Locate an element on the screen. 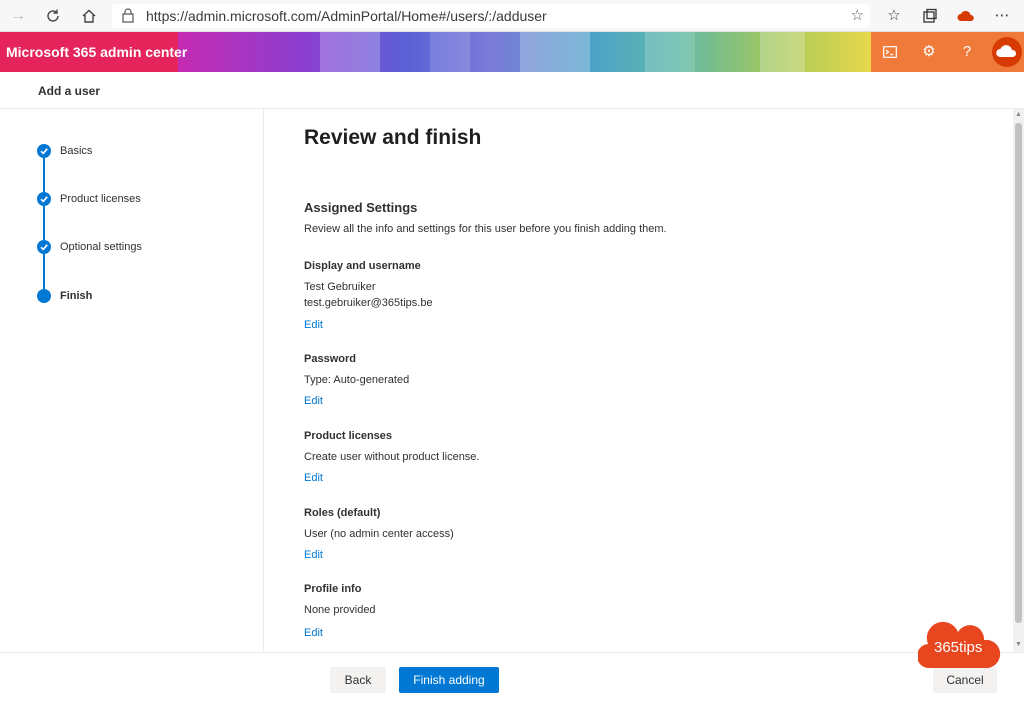 The height and width of the screenshot is (704, 1024). step-finish: Finish is located at coordinates (76, 296).